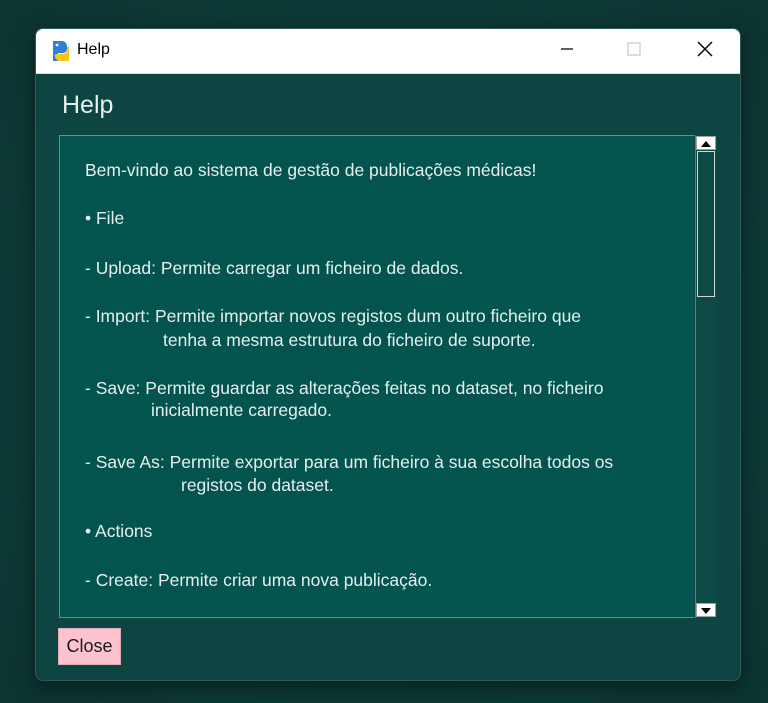 This screenshot has height=703, width=768. I want to click on maximize-button, so click(634, 51).